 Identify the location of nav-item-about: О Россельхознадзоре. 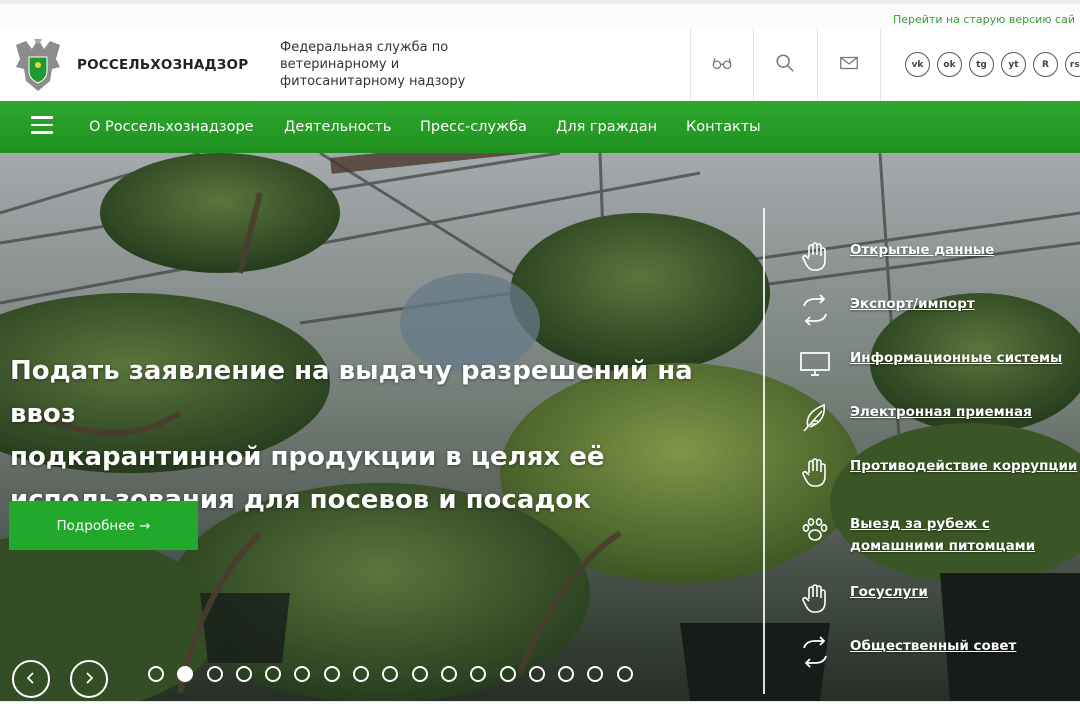
(171, 127).